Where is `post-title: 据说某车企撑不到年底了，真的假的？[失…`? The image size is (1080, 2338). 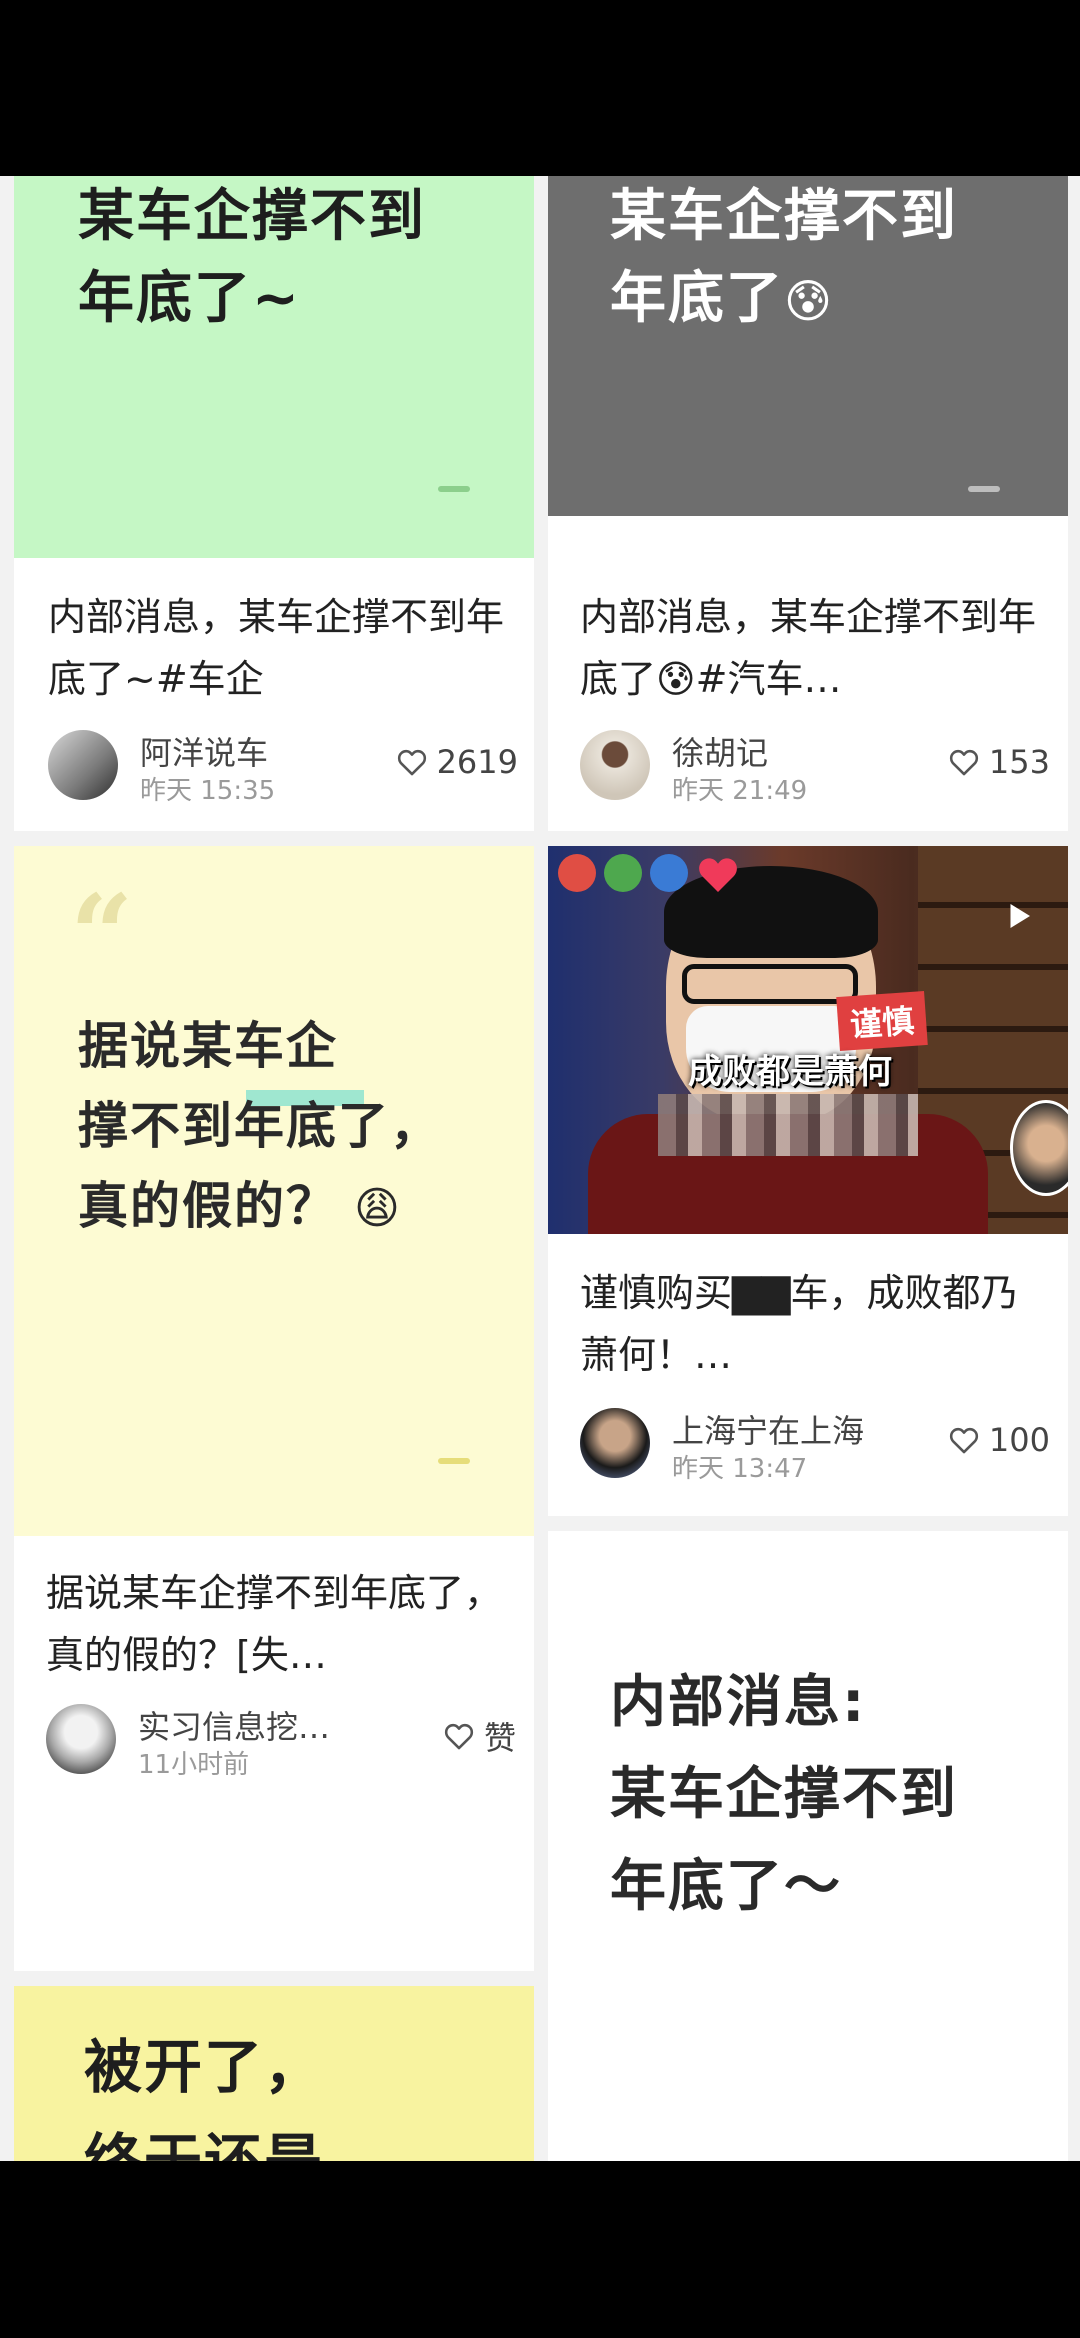 post-title: 据说某车企撑不到年底了，真的假的？[失… is located at coordinates (281, 1624).